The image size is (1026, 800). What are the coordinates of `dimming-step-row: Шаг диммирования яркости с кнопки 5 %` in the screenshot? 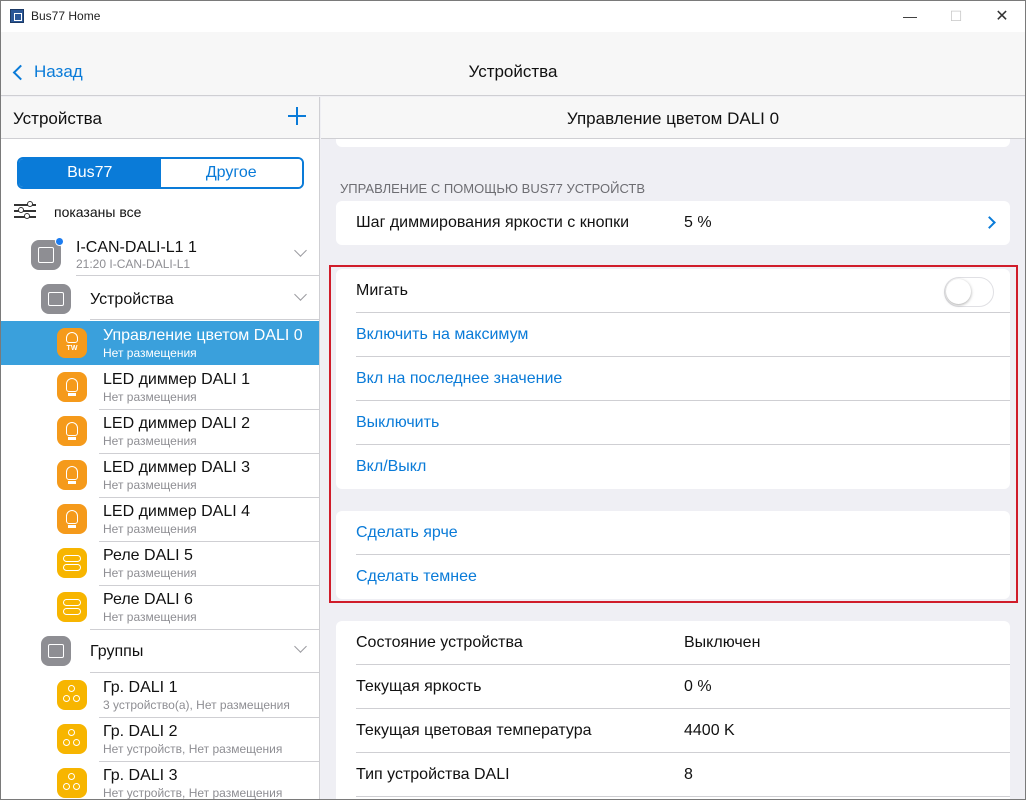 It's located at (673, 223).